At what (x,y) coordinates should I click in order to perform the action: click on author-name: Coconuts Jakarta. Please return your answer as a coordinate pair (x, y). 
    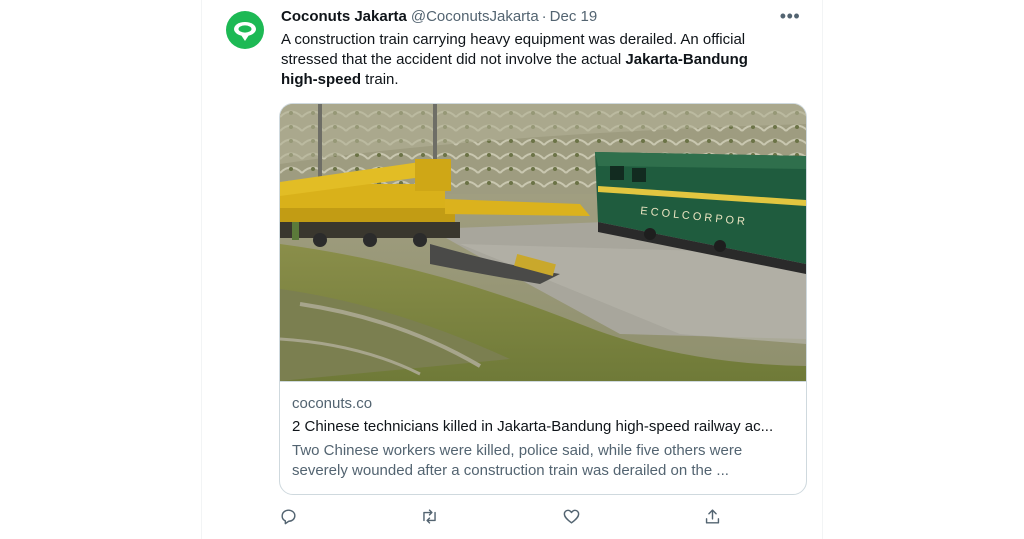
    Looking at the image, I should click on (344, 16).